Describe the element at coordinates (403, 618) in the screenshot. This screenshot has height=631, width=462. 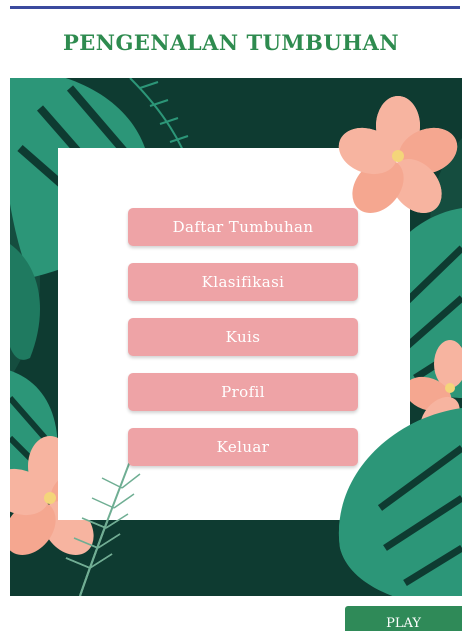
I see `play-button: PLAY` at that location.